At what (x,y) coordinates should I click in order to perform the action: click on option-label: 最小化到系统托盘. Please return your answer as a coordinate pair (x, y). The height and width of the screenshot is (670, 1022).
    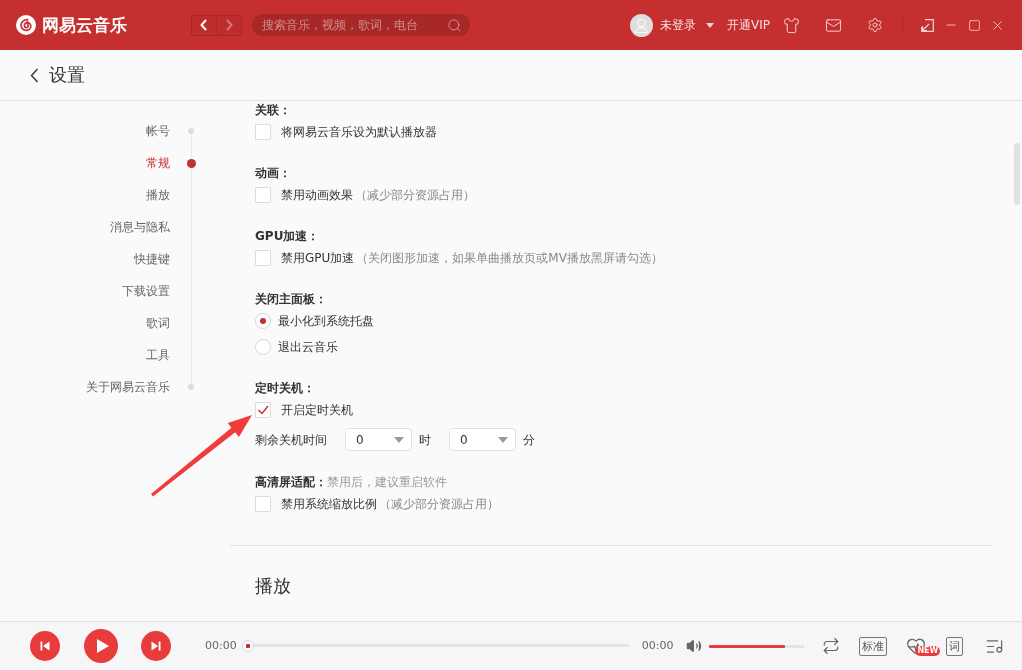
    Looking at the image, I should click on (326, 321).